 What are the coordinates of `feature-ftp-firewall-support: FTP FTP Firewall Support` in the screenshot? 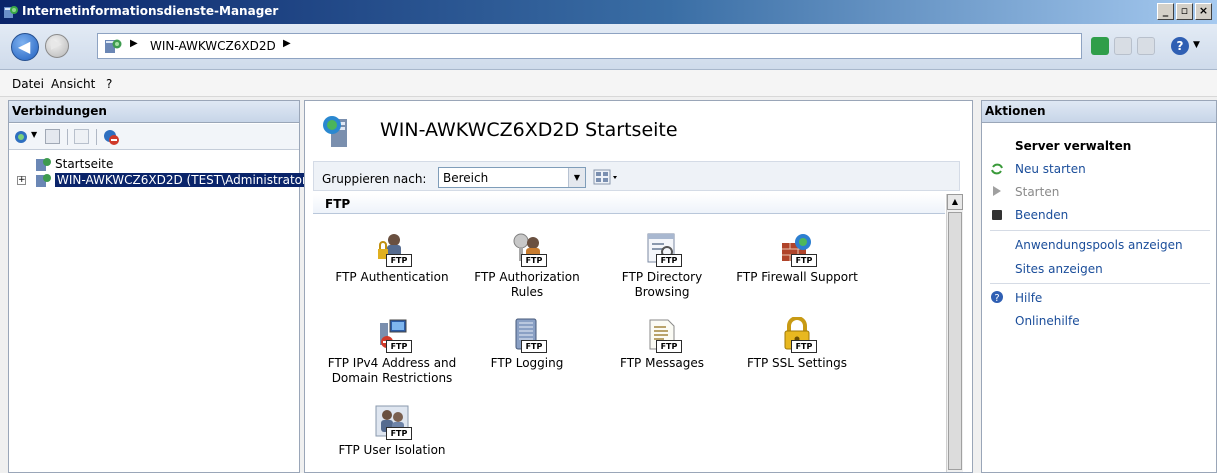 It's located at (797, 258).